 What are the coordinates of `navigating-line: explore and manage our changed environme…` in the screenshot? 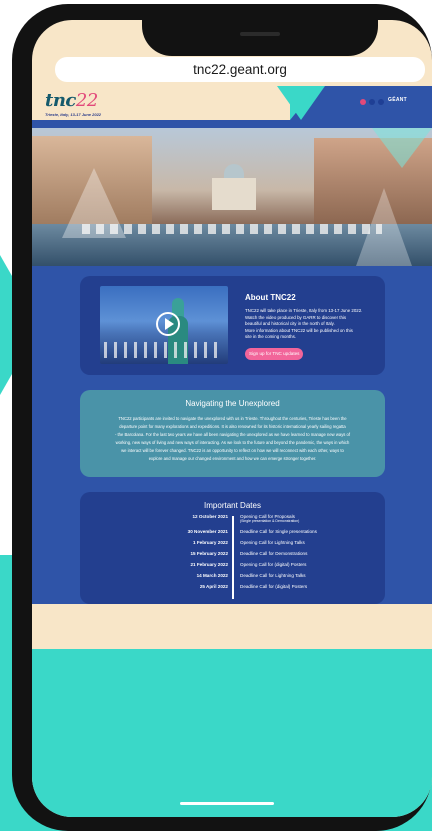 It's located at (232, 458).